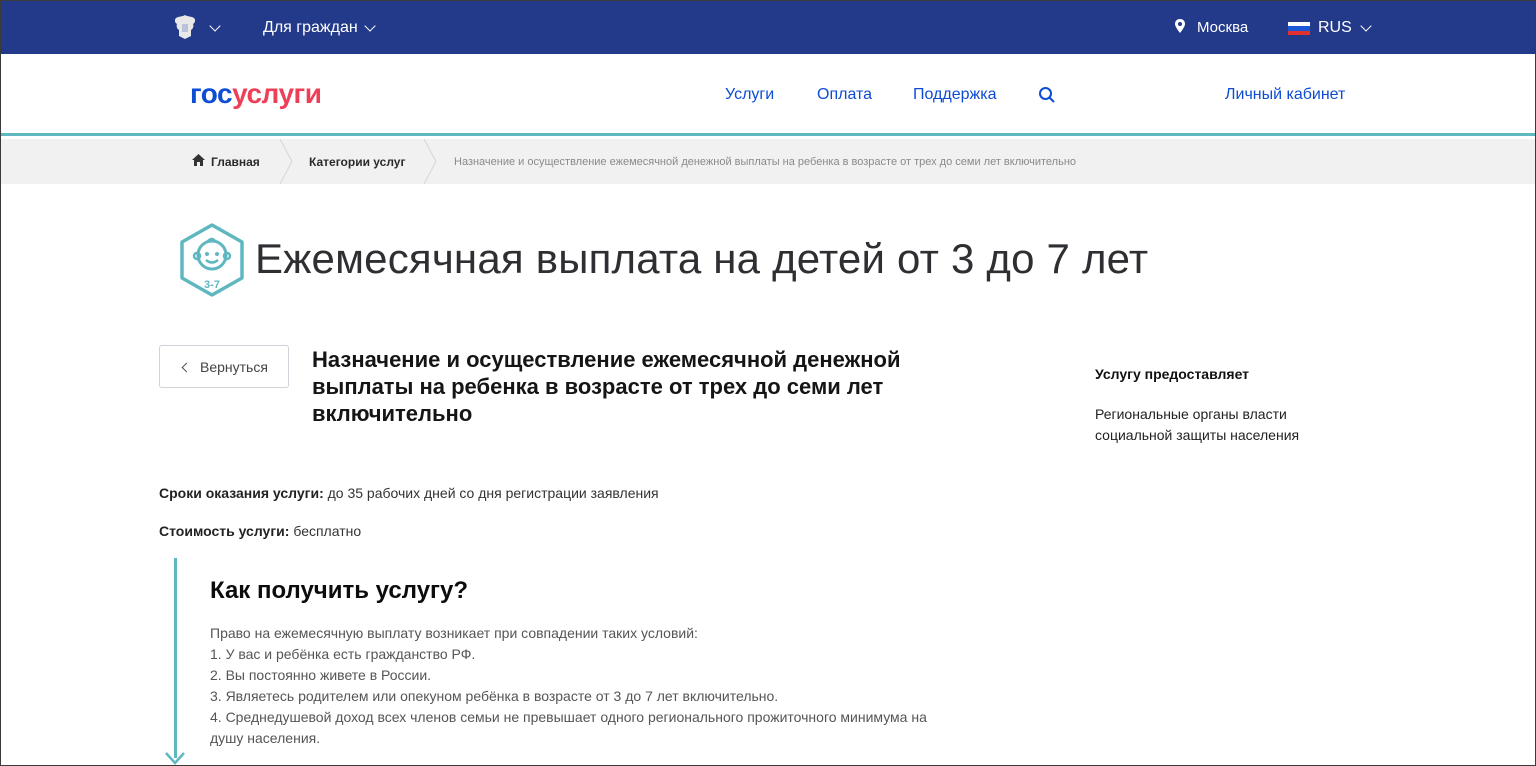 This screenshot has width=1536, height=766. I want to click on service-cost-value: бесплатно, so click(325, 531).